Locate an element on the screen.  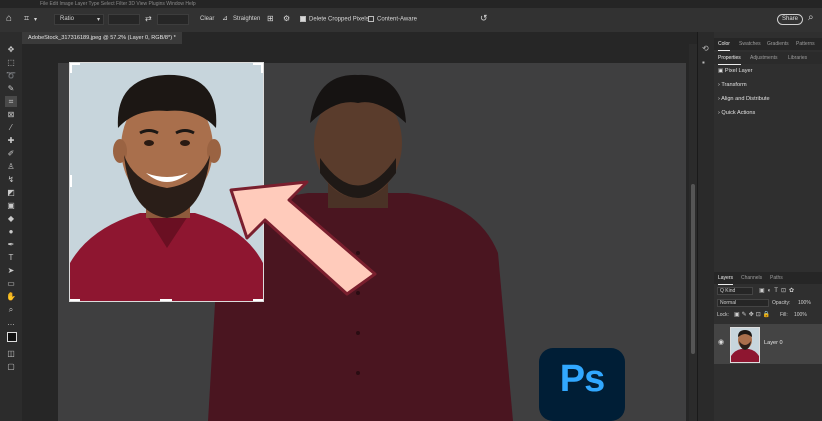
color-panel-tabs: Color Swatches Gradients Patterns is located at coordinates (768, 44).